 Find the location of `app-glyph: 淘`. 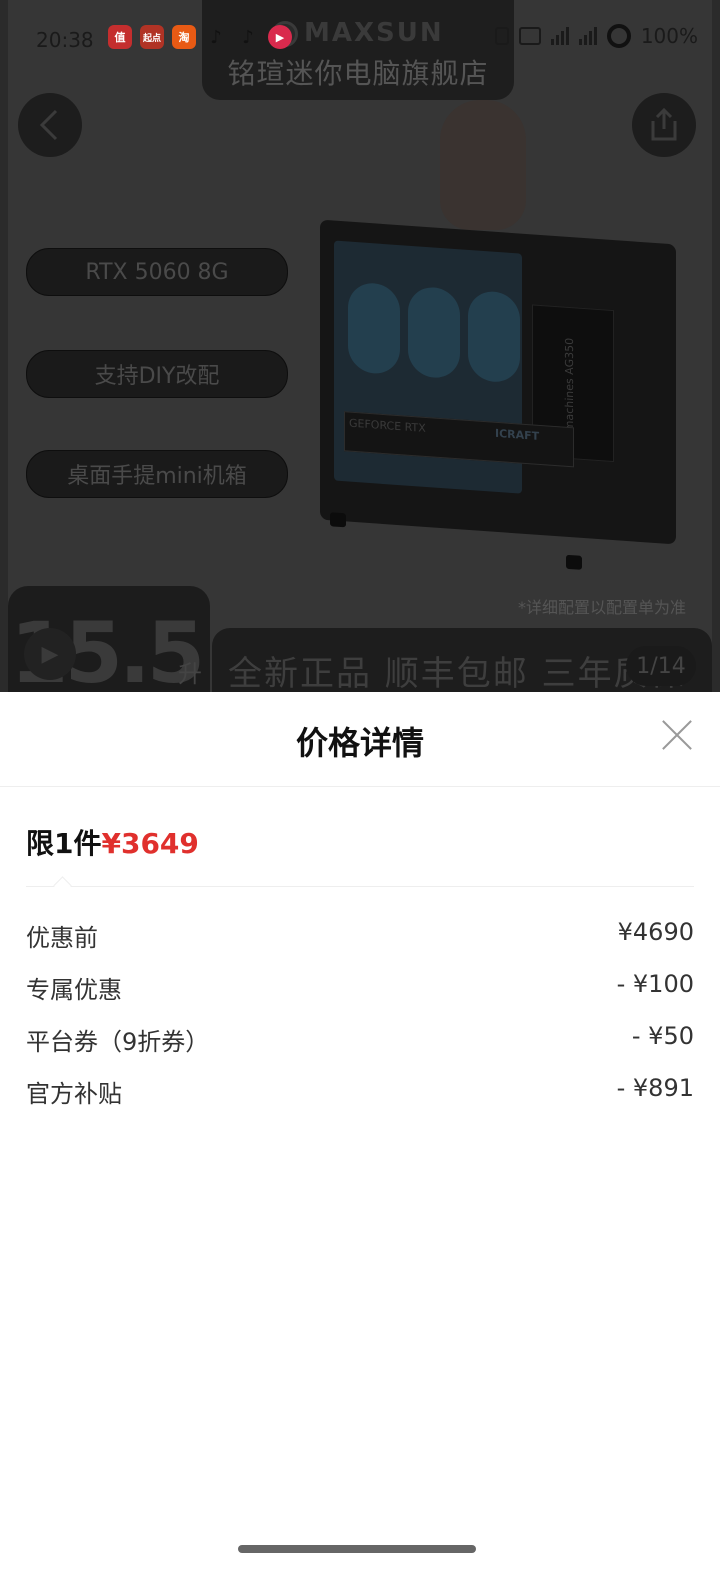

app-glyph: 淘 is located at coordinates (184, 37).